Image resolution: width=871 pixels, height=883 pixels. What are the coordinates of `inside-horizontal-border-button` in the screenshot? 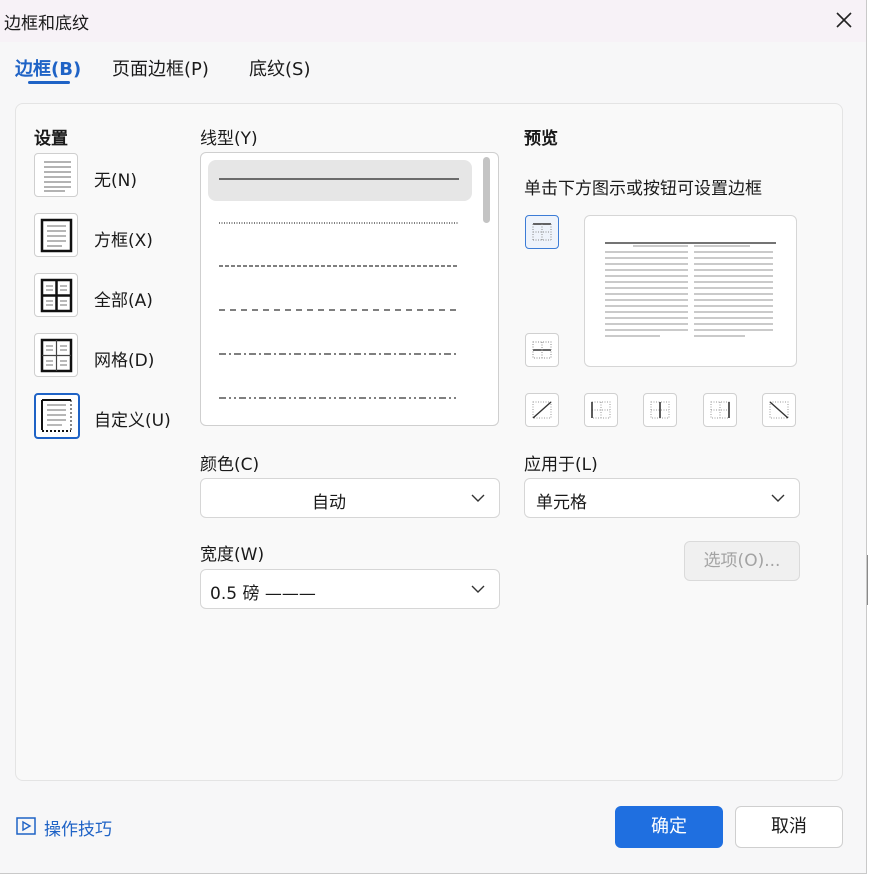 It's located at (542, 350).